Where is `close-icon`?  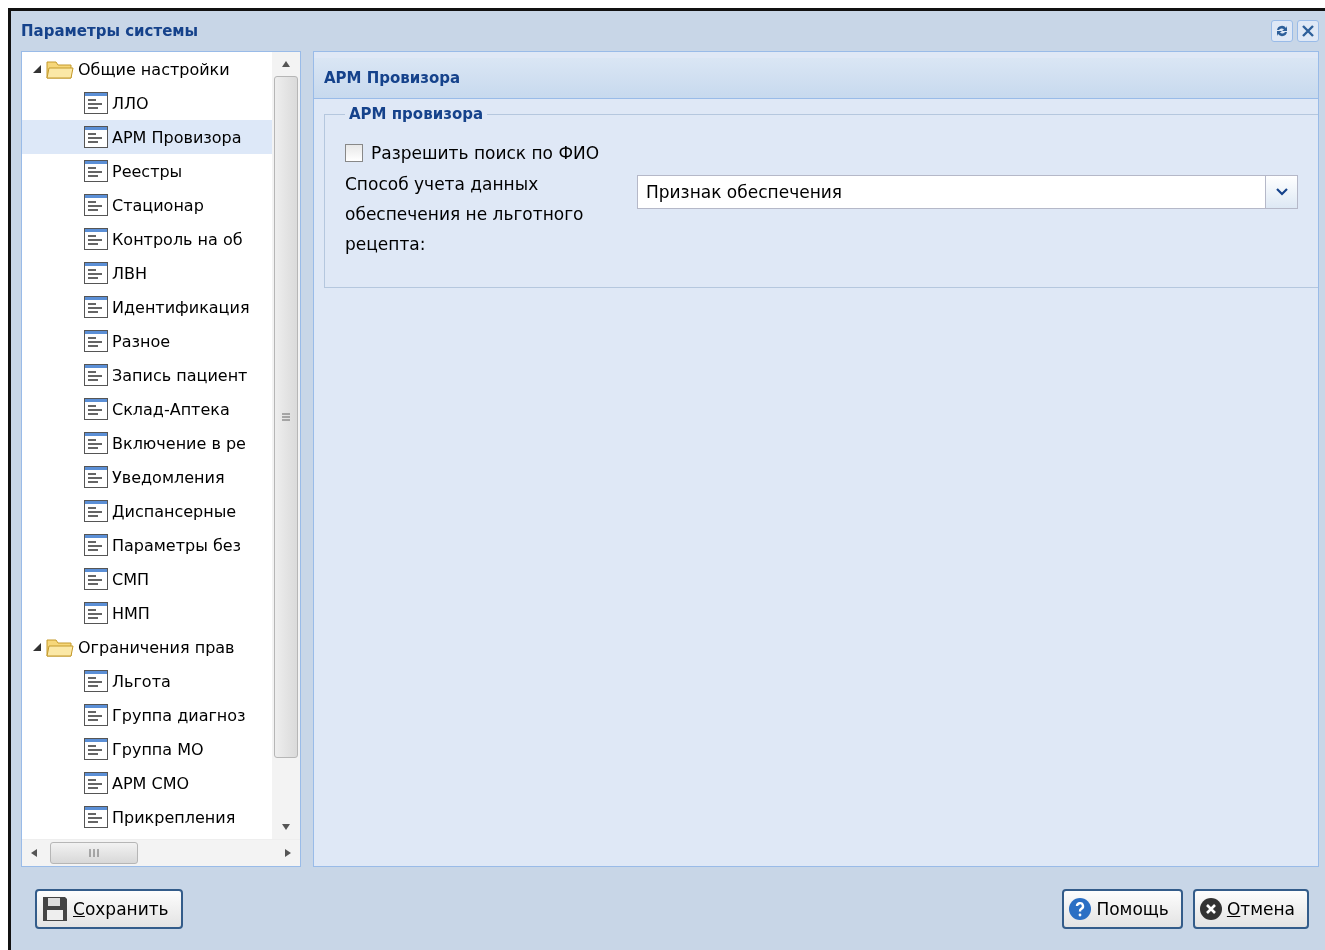 close-icon is located at coordinates (1308, 31).